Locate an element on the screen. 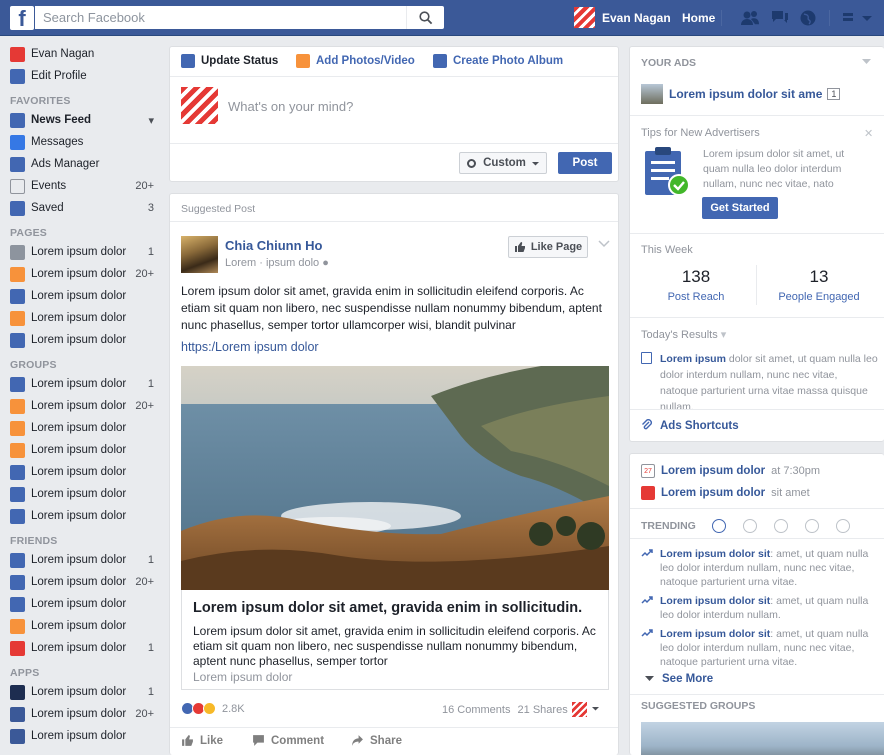 Image resolution: width=884 pixels, height=755 pixels. haha-reaction-icon is located at coordinates (209, 708).